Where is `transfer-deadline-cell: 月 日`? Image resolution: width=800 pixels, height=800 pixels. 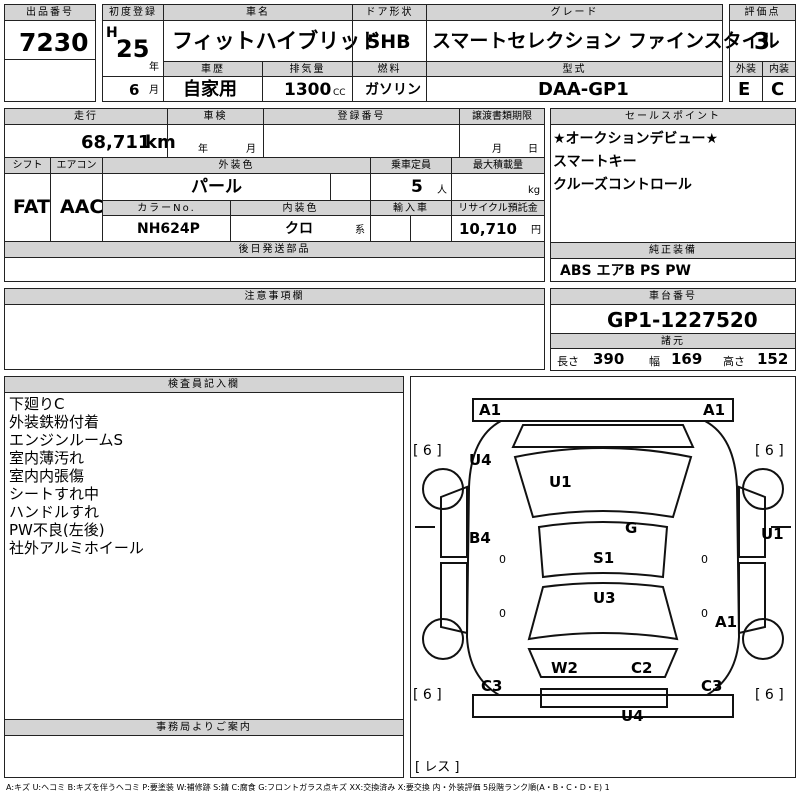
transfer-deadline-cell: 月 日 is located at coordinates (502, 141).